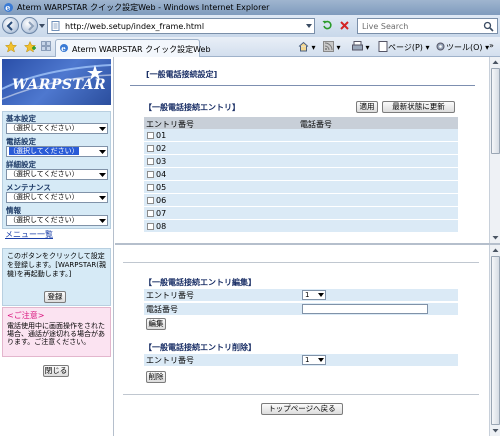 Image resolution: width=500 pixels, height=436 pixels. What do you see at coordinates (59, 85) in the screenshot?
I see `logo-text: WARPSTAR` at bounding box center [59, 85].